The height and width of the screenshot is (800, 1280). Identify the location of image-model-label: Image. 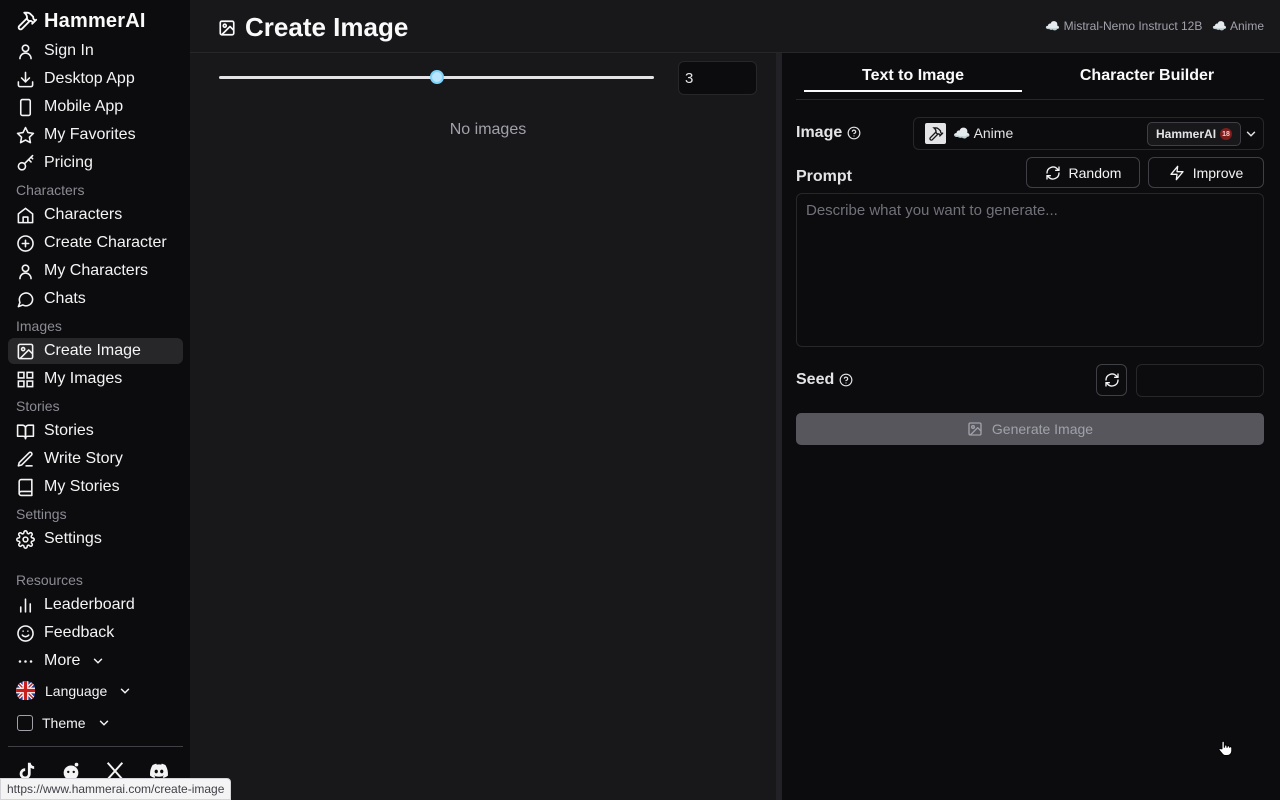
(819, 132).